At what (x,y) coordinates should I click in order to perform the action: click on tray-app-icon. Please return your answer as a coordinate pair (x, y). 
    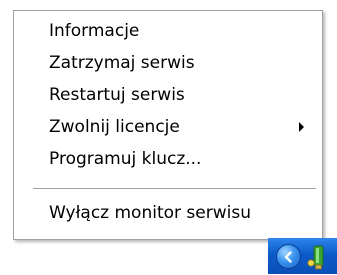
    Looking at the image, I should click on (319, 257).